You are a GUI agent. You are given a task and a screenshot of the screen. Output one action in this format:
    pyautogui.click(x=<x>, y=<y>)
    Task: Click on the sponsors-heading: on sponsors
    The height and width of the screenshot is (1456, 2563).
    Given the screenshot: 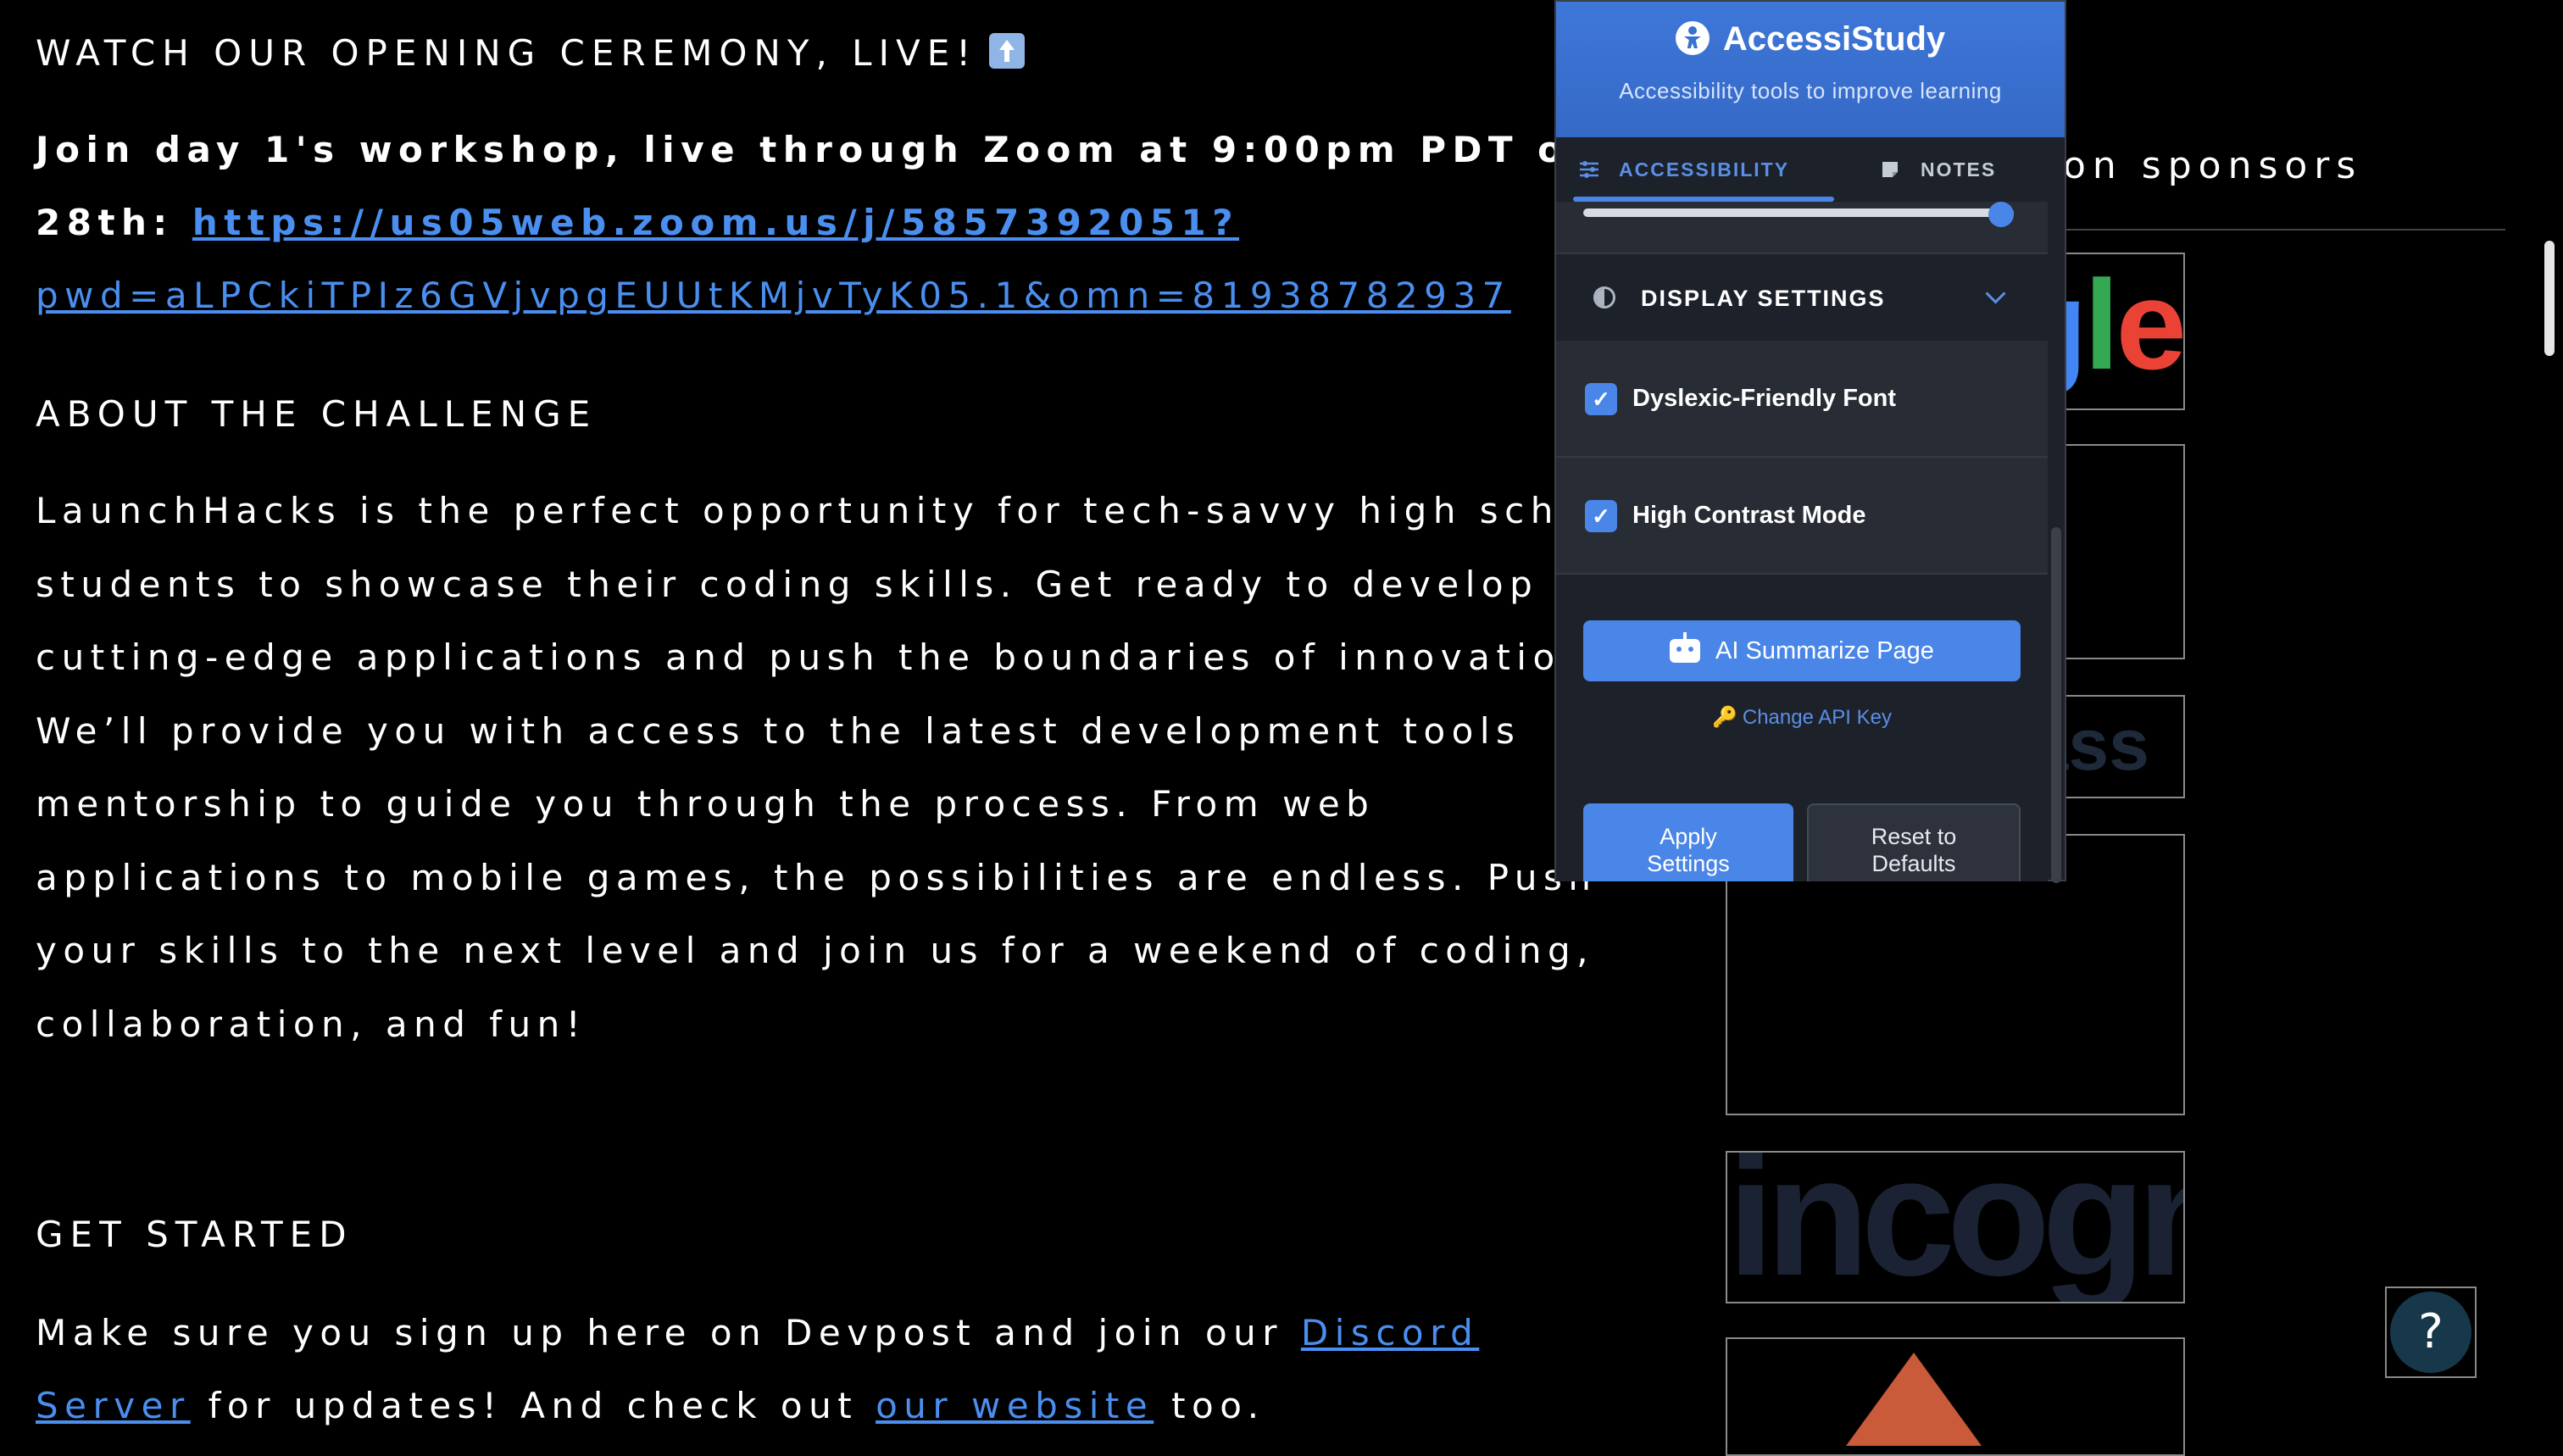 What is the action you would take?
    pyautogui.click(x=2213, y=165)
    